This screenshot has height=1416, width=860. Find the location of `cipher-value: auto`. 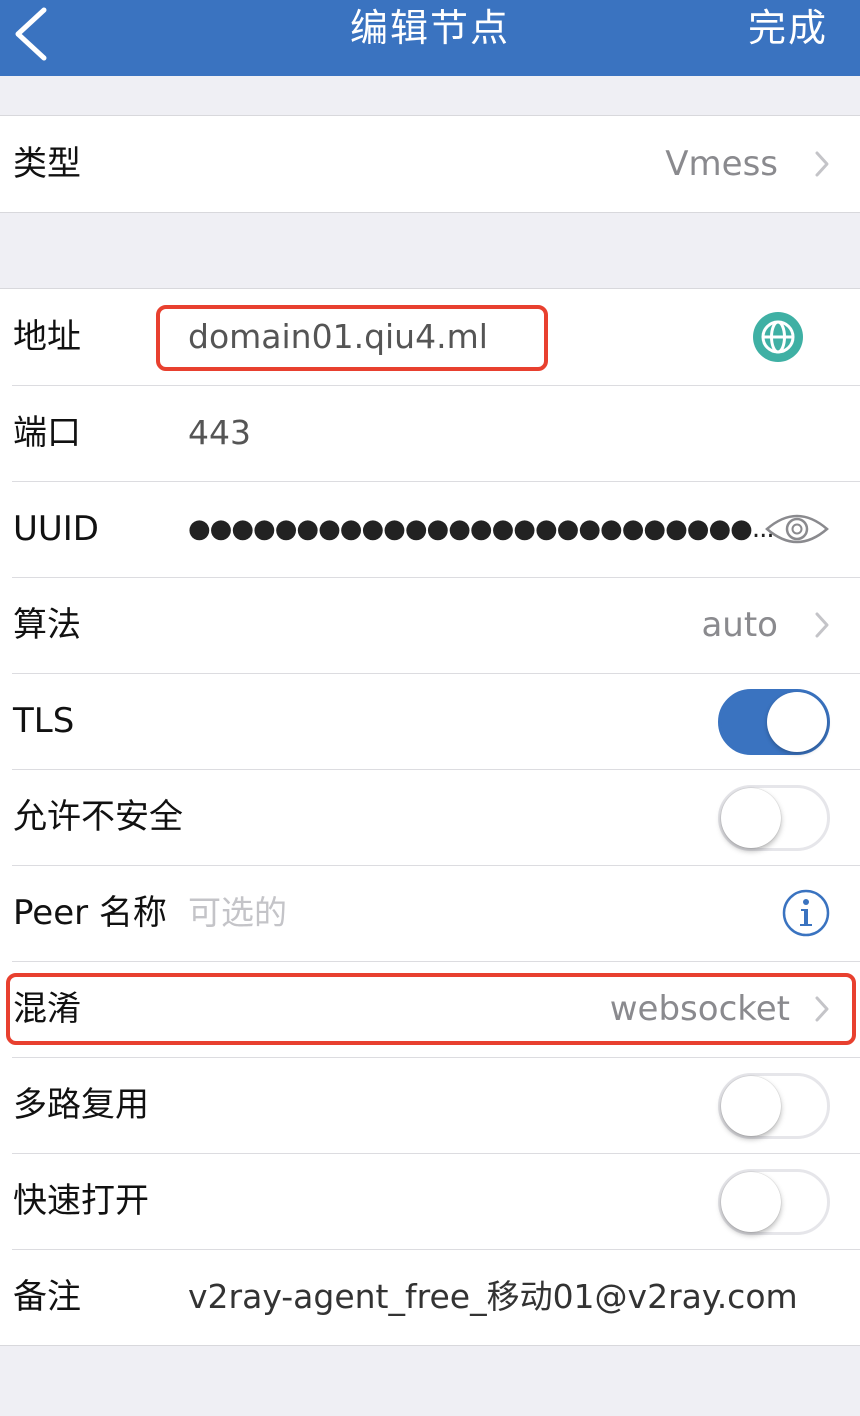

cipher-value: auto is located at coordinates (739, 625).